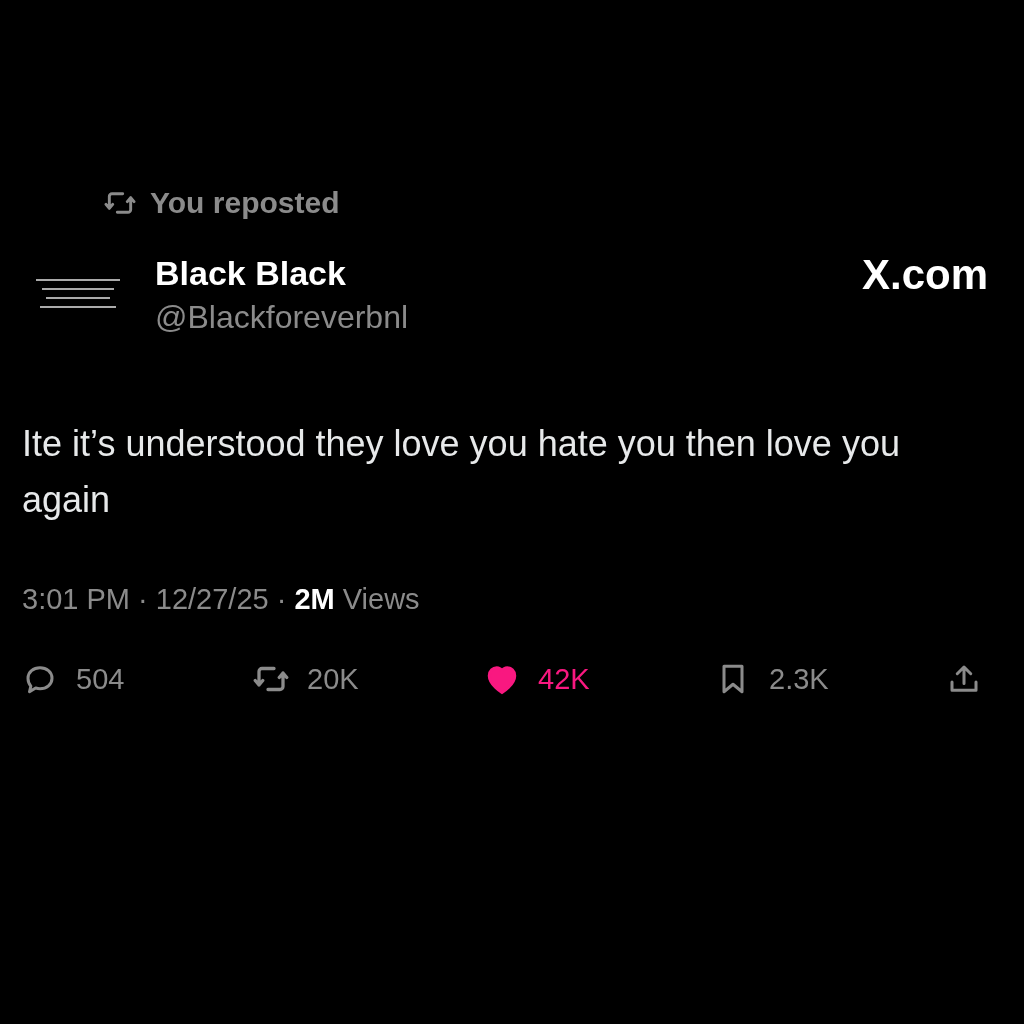  I want to click on action-count: 20K, so click(333, 679).